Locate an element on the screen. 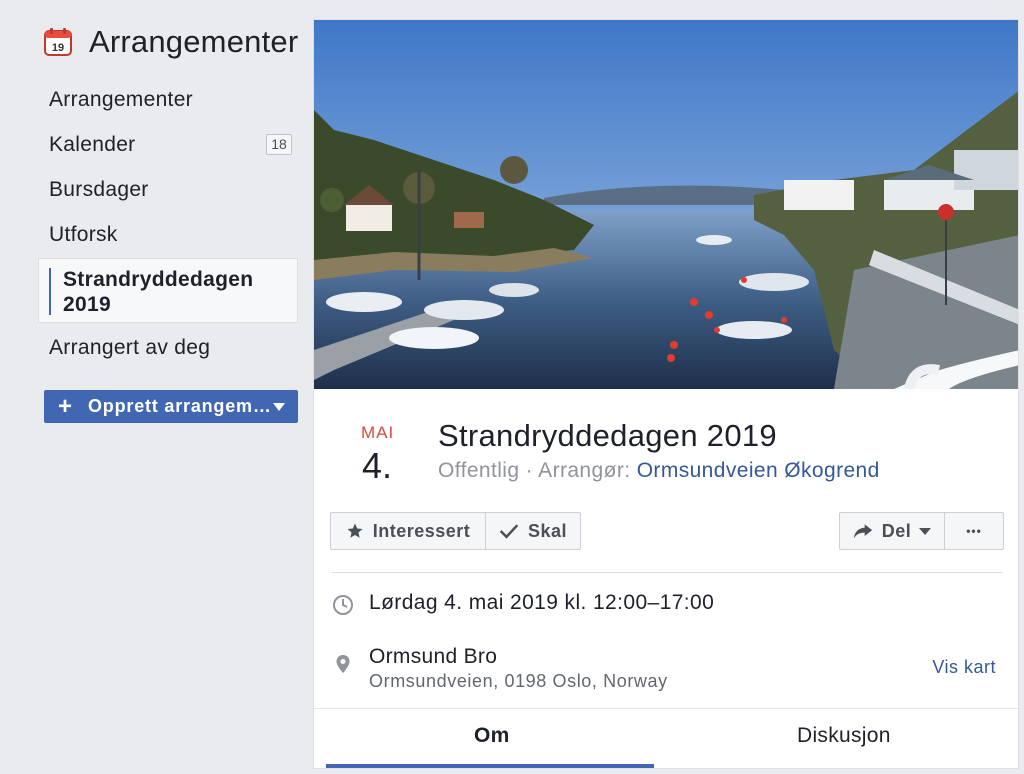 The image size is (1024, 774). share-arrow-icon is located at coordinates (862, 531).